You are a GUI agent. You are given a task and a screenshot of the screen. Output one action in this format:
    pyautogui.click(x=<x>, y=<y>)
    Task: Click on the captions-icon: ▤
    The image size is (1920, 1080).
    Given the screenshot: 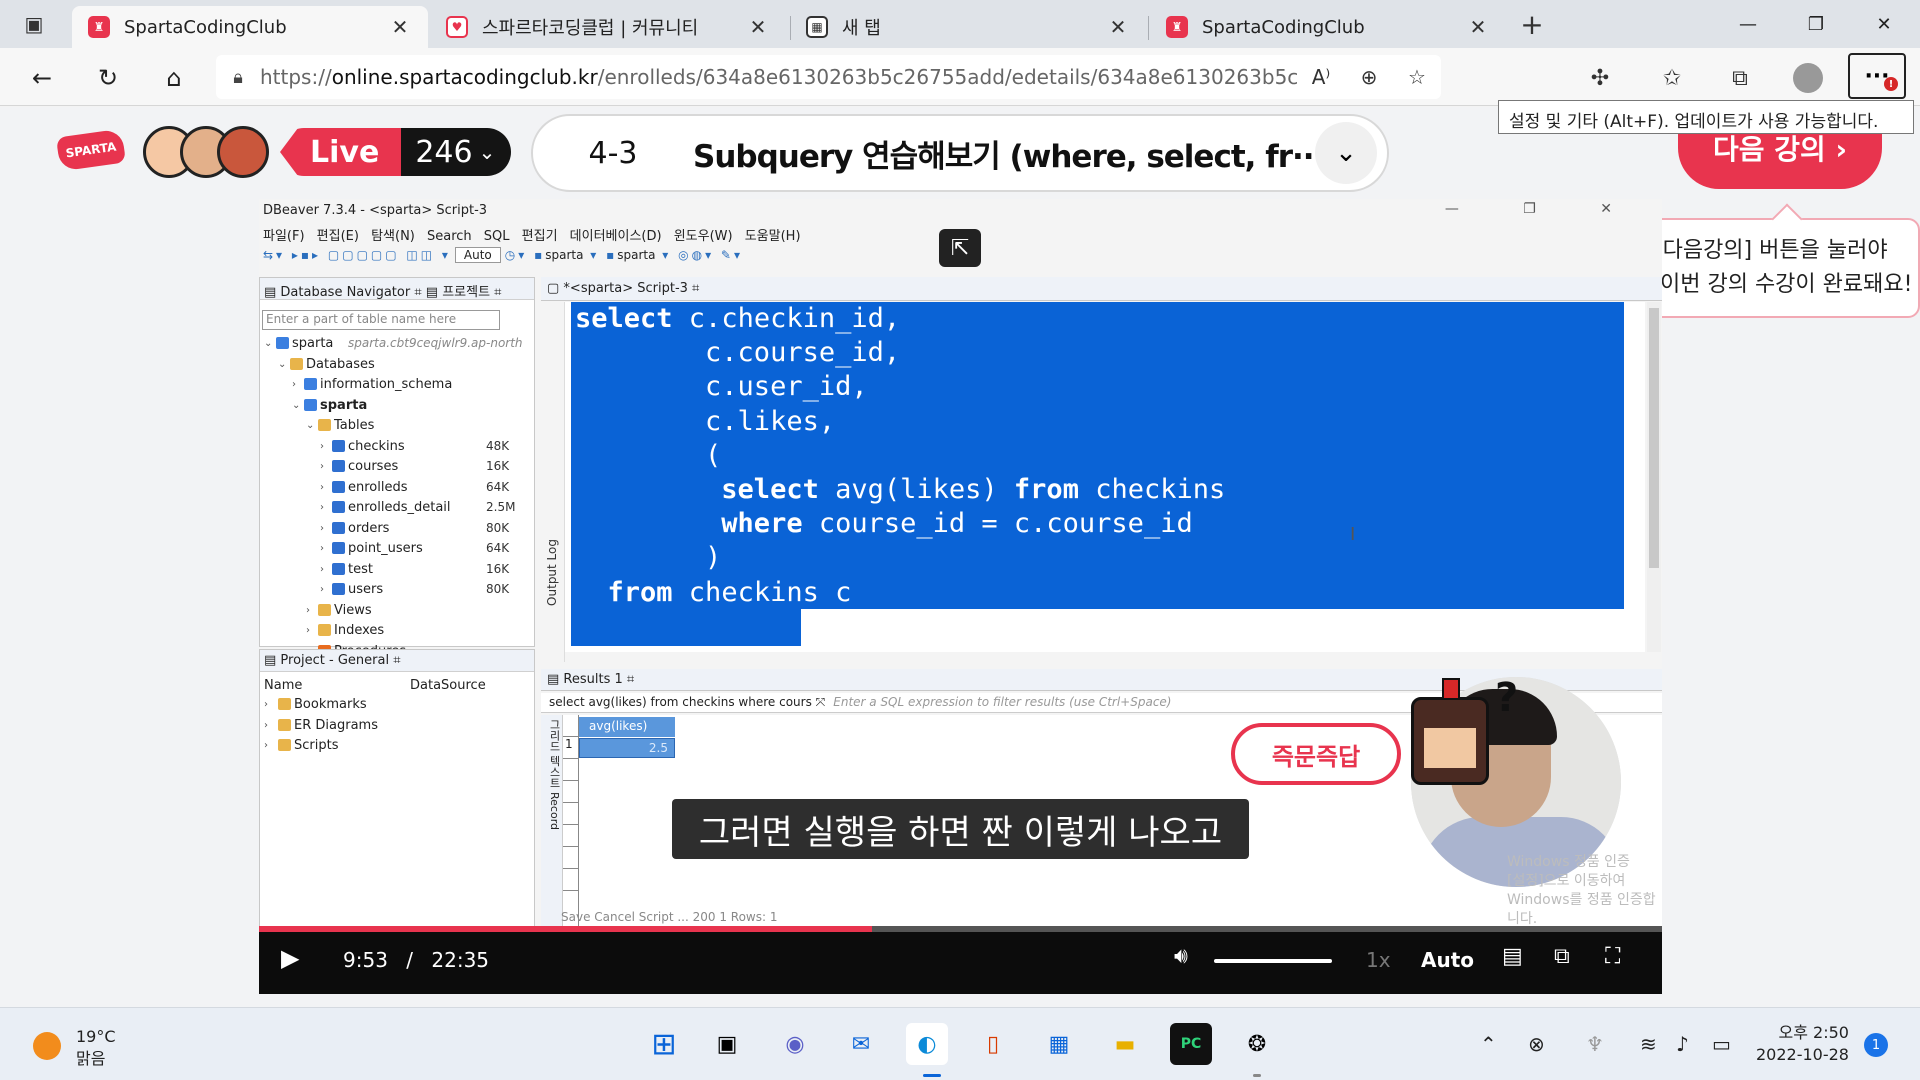 What is the action you would take?
    pyautogui.click(x=1512, y=956)
    